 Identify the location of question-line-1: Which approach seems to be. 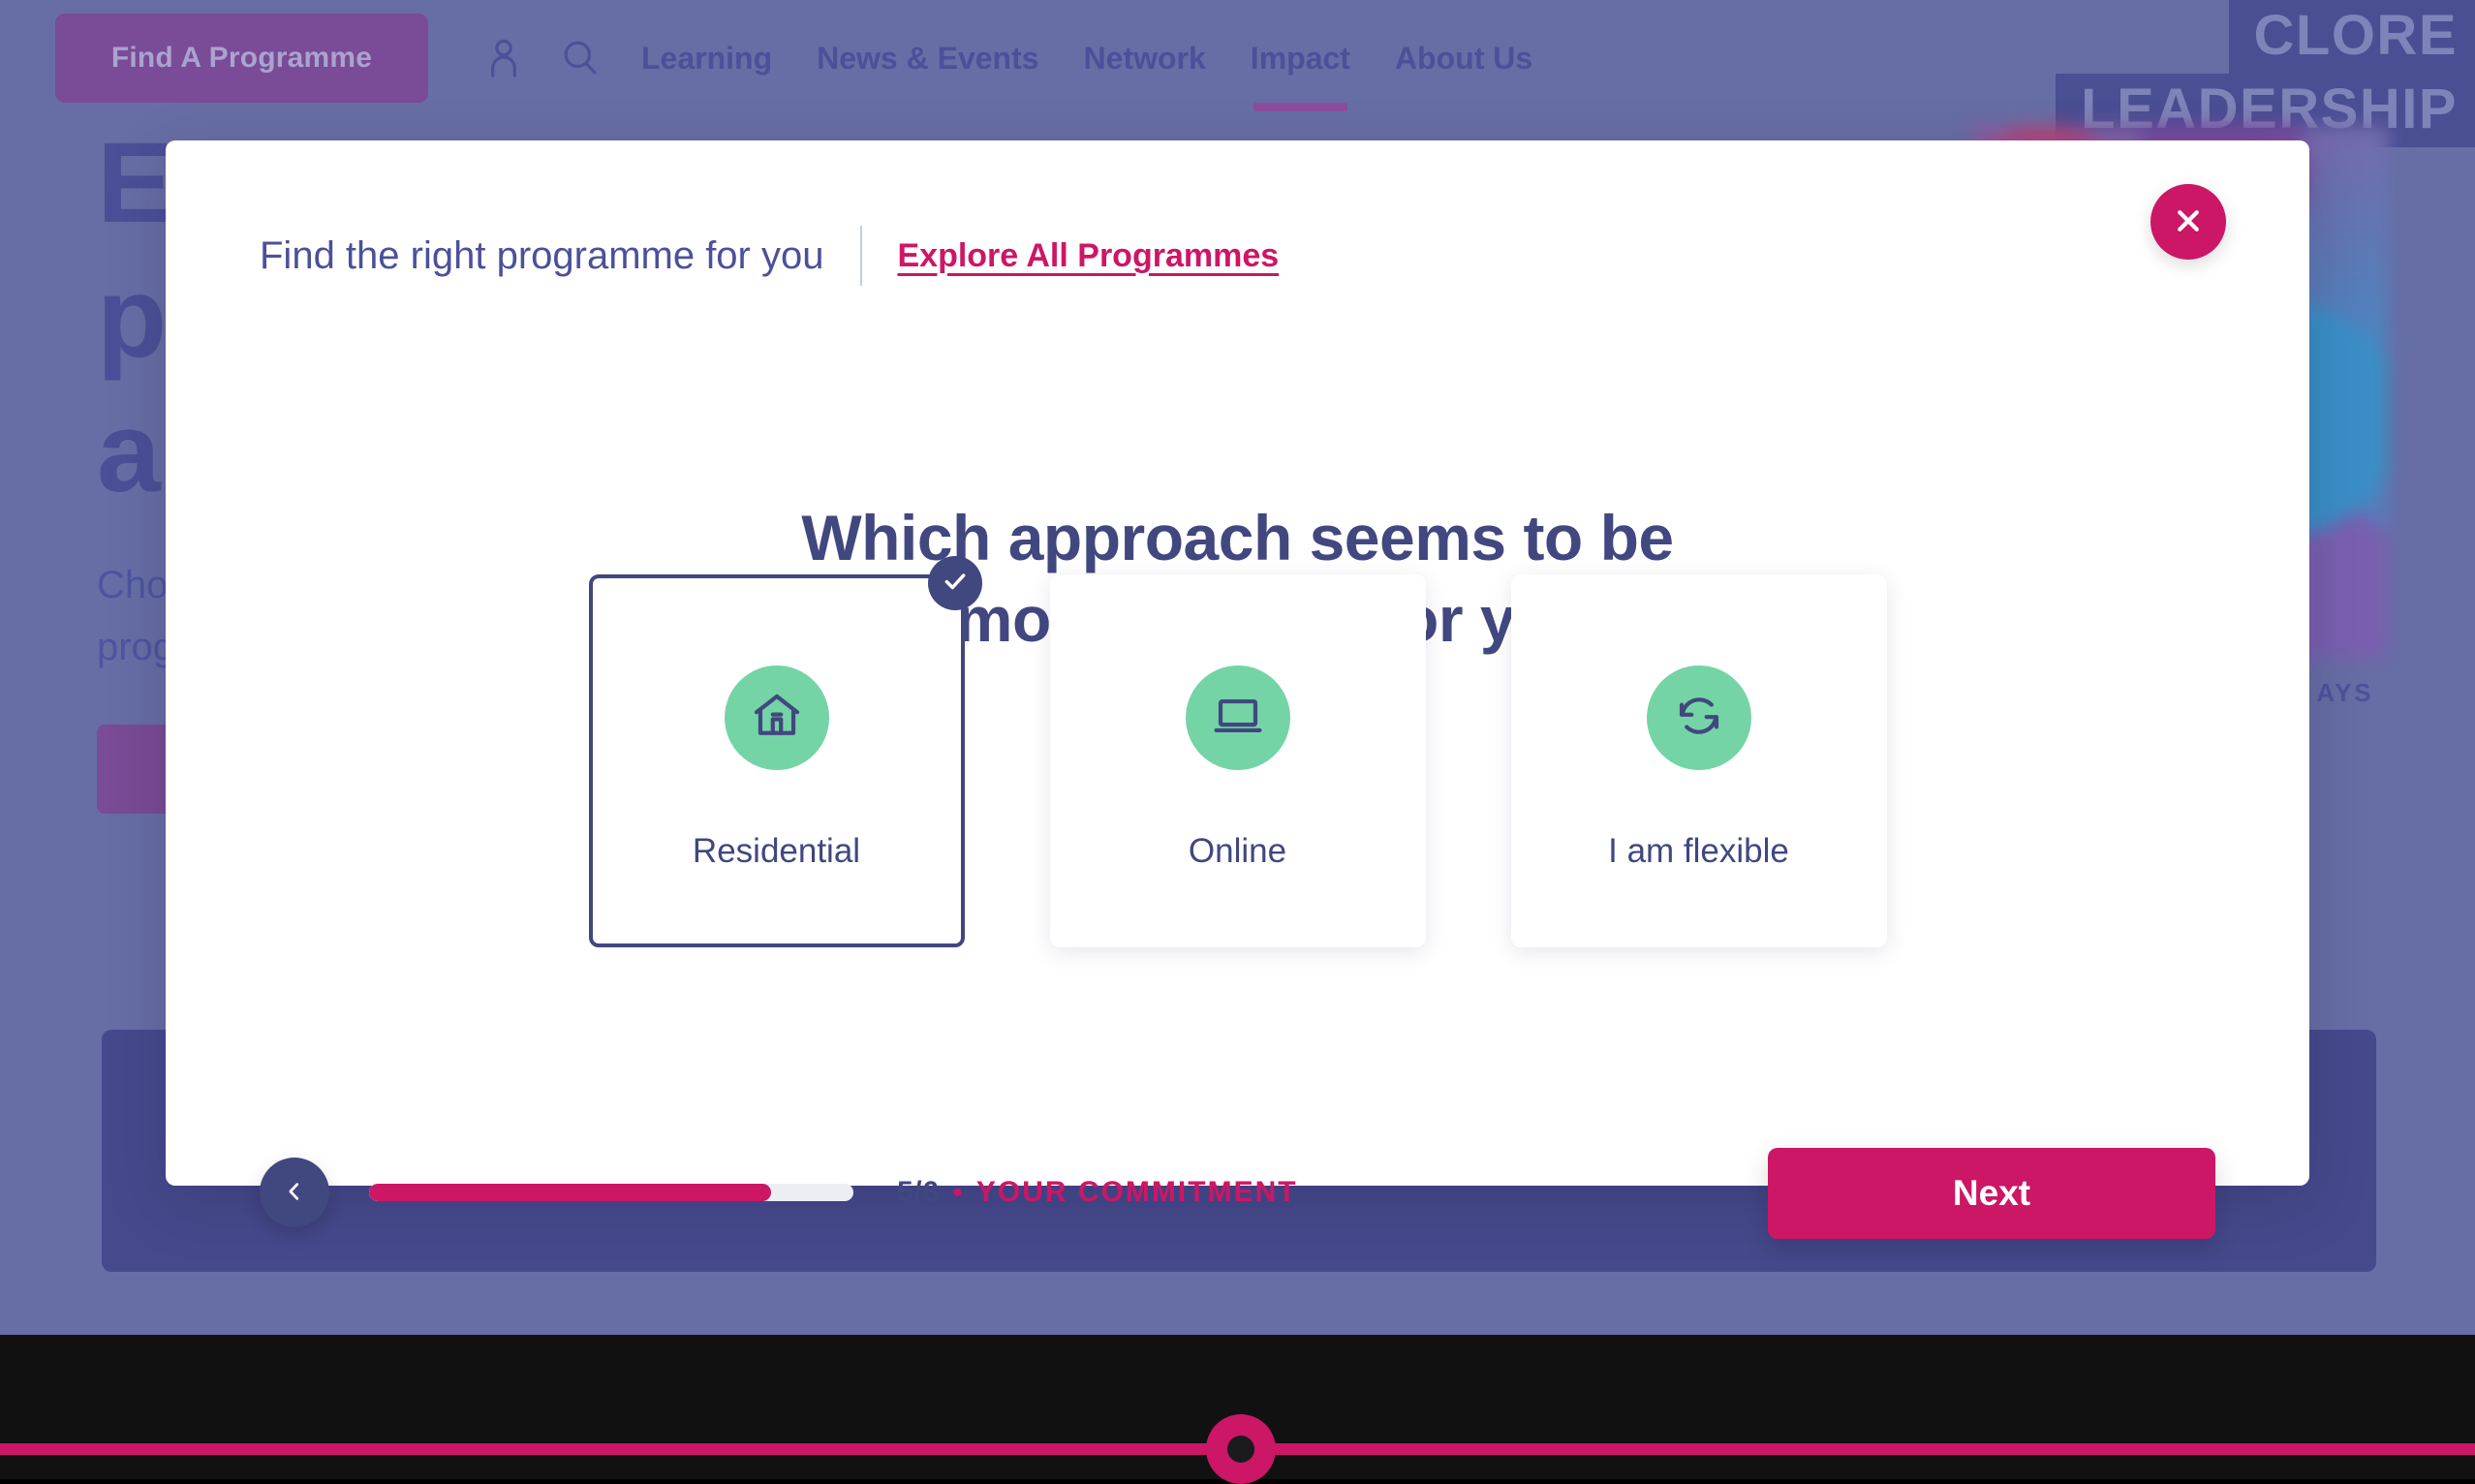
(1237, 537).